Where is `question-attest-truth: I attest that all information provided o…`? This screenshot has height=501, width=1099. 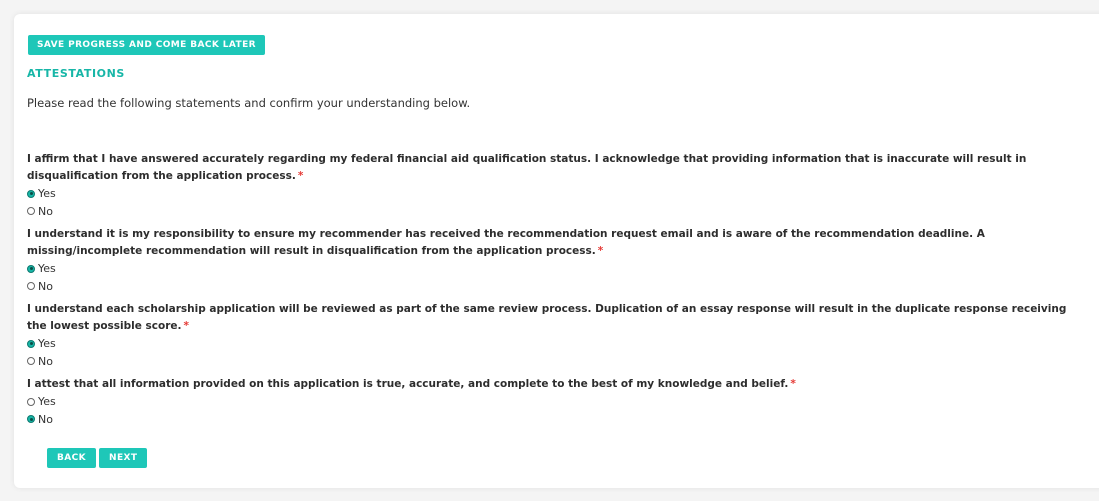 question-attest-truth: I attest that all information provided o… is located at coordinates (557, 402).